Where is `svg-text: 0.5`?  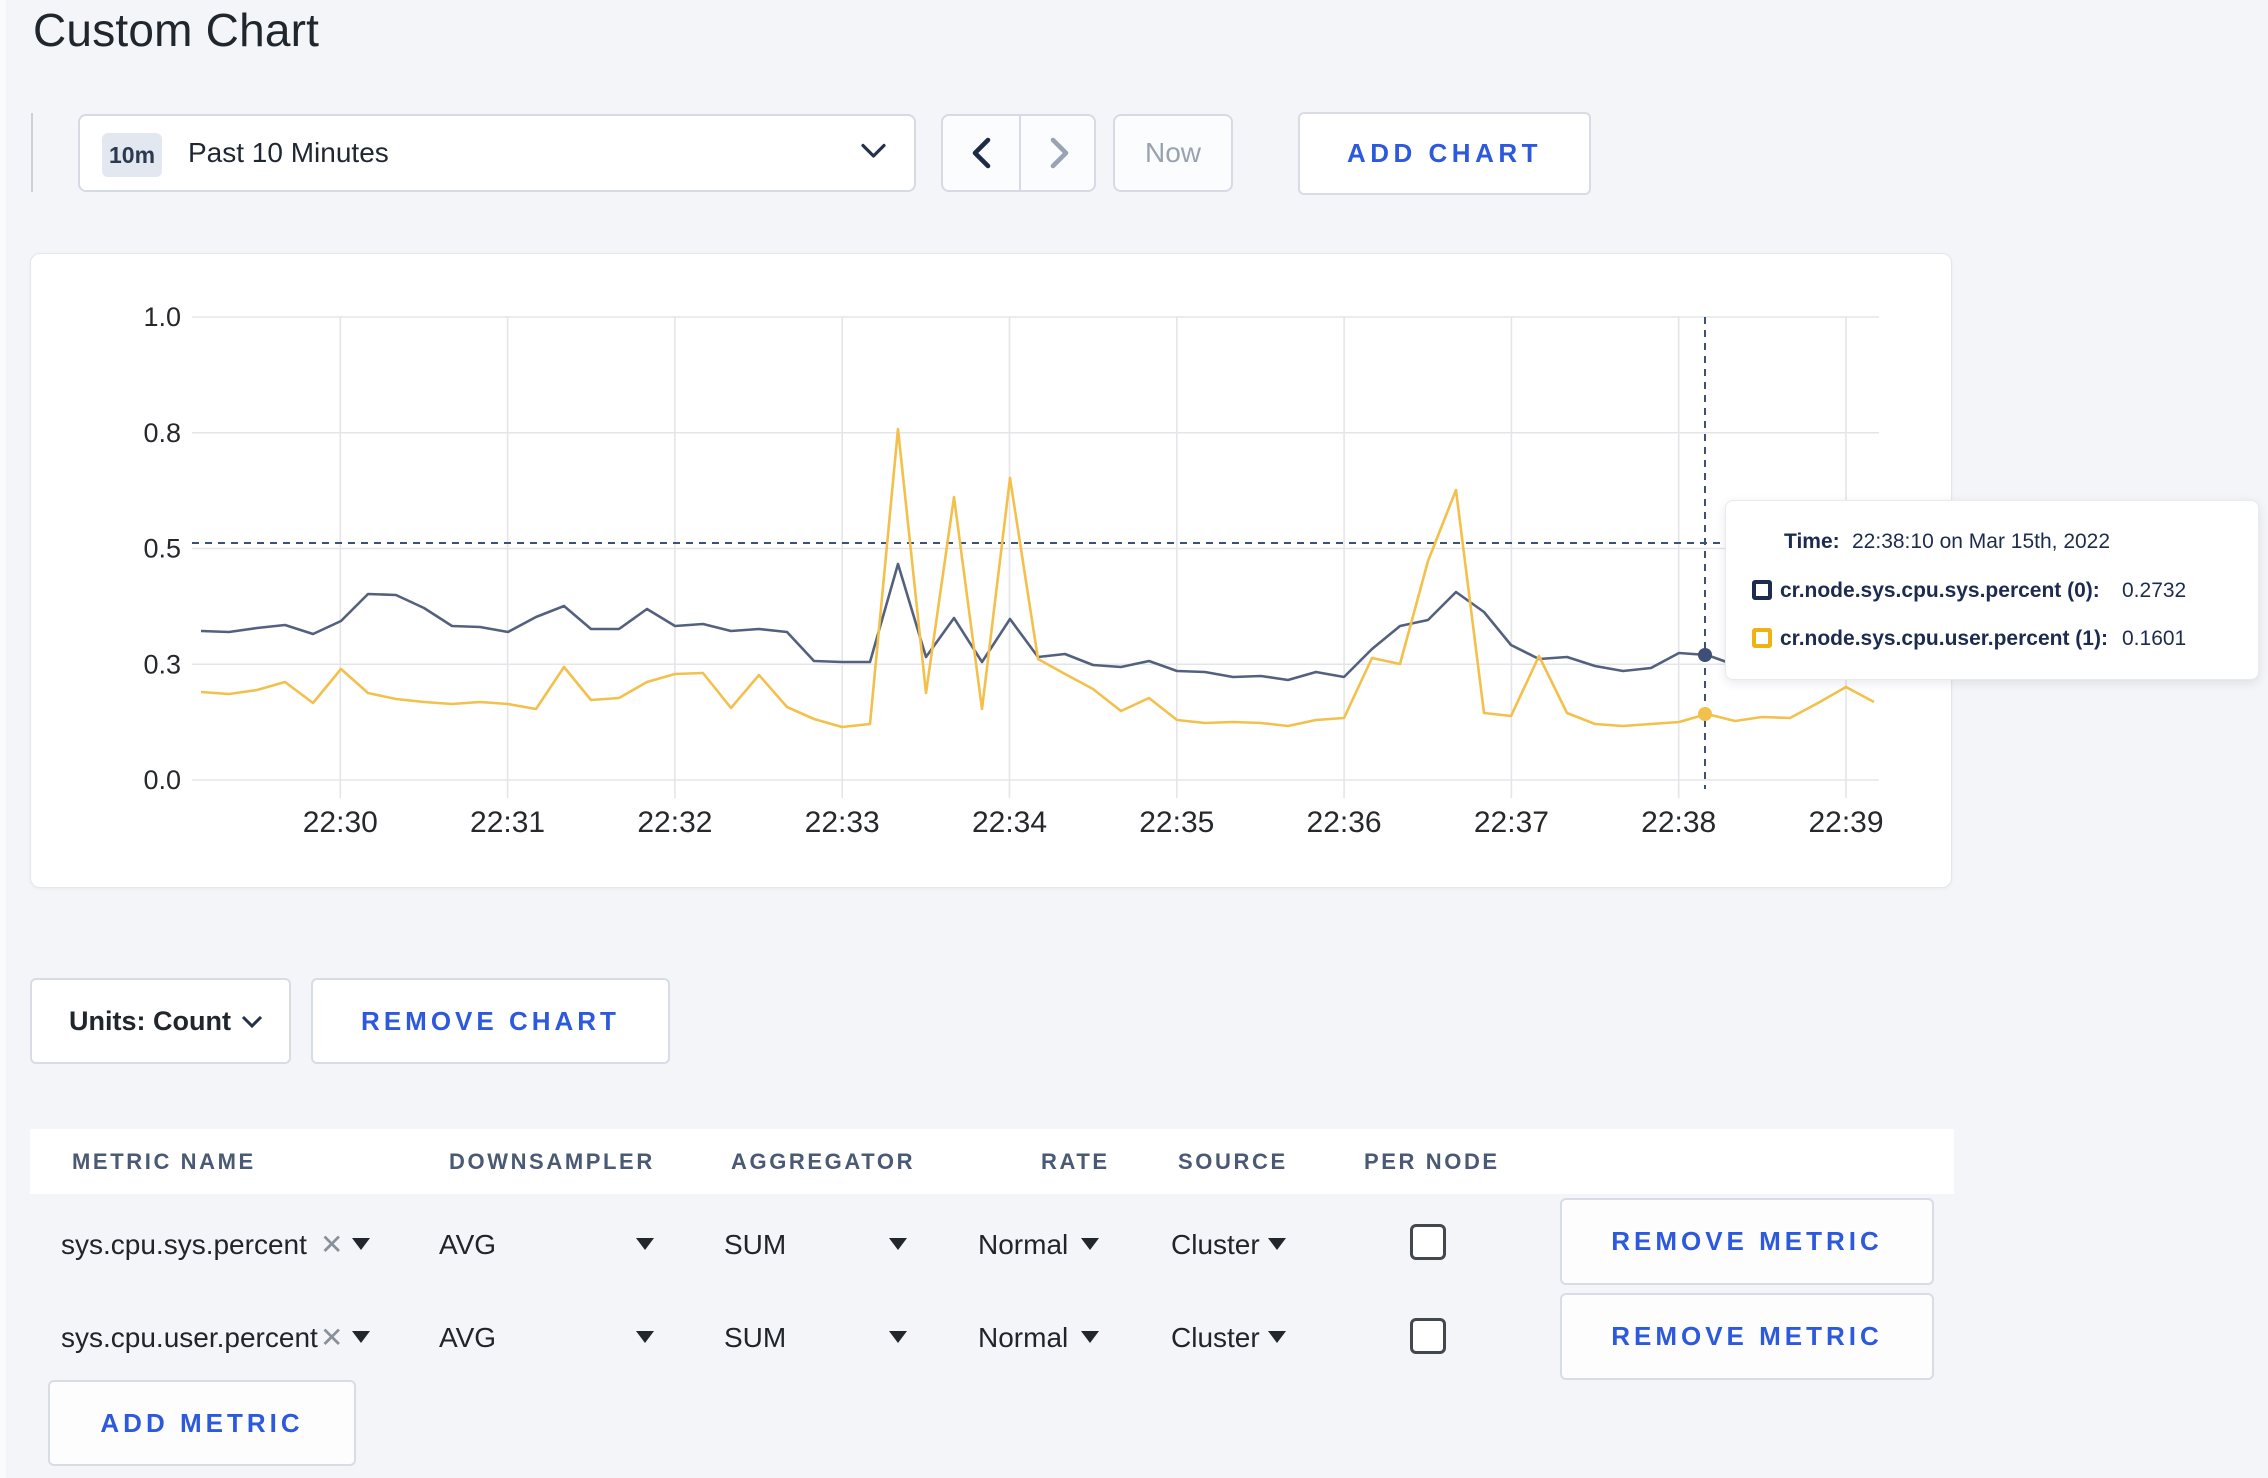 svg-text: 0.5 is located at coordinates (162, 549).